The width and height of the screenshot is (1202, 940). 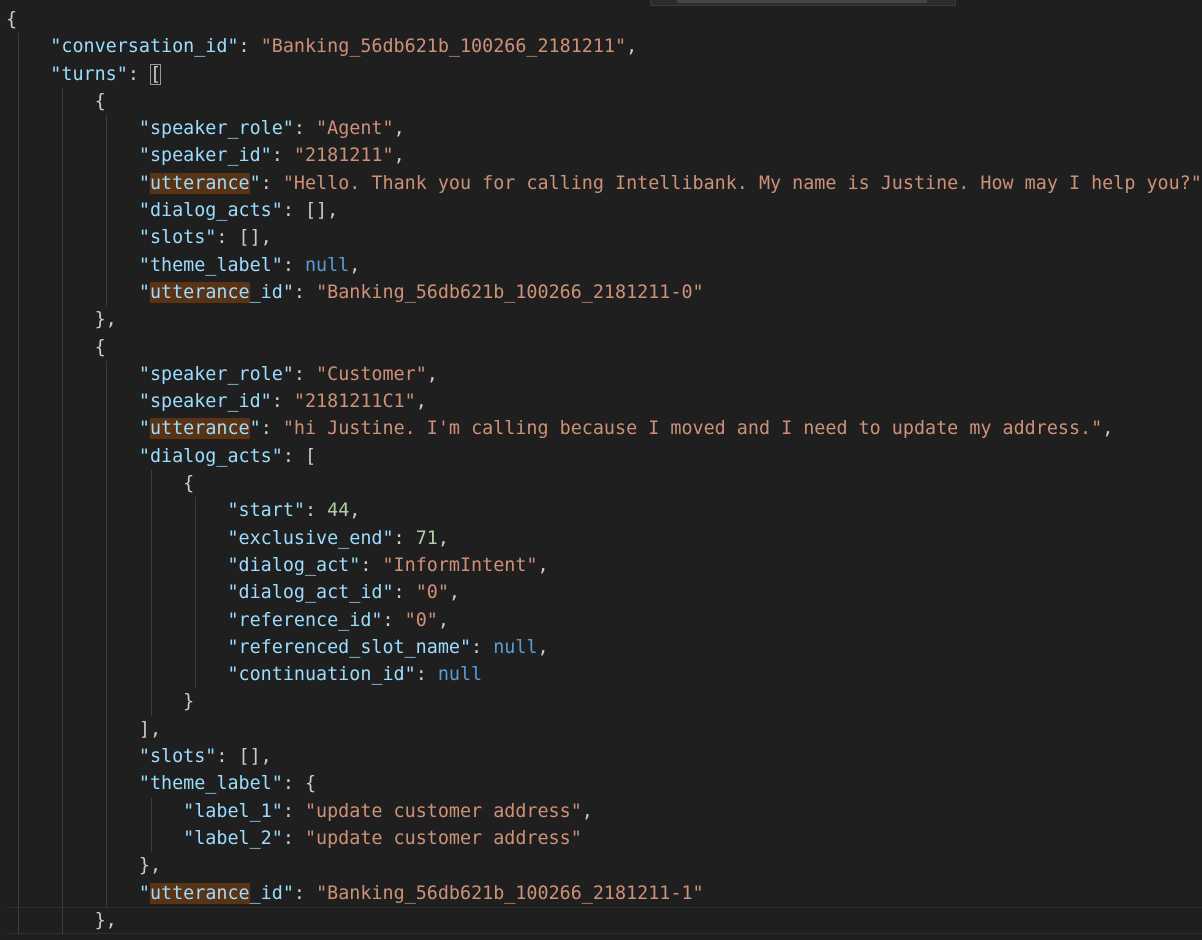 What do you see at coordinates (604, 402) in the screenshot?
I see `code-line: "speaker_id": "2181211C1",` at bounding box center [604, 402].